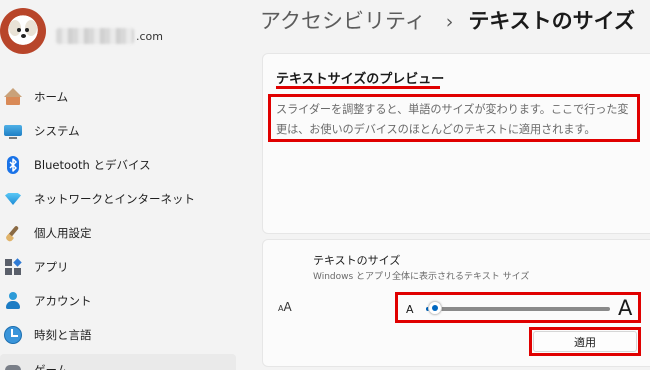 This screenshot has width=650, height=370. I want to click on preview-heading: テキストサイズのプレビュー, so click(360, 79).